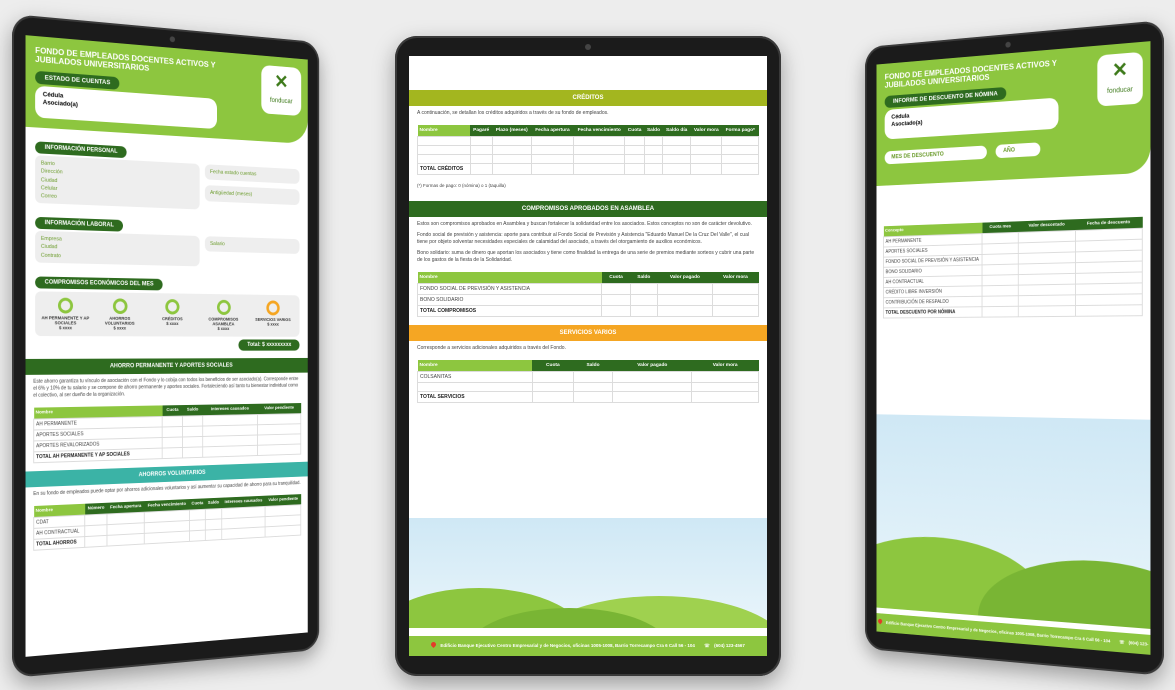  Describe the element at coordinates (599, 131) in the screenshot. I see `col-vencimiento: Fecha vencimiento` at that location.